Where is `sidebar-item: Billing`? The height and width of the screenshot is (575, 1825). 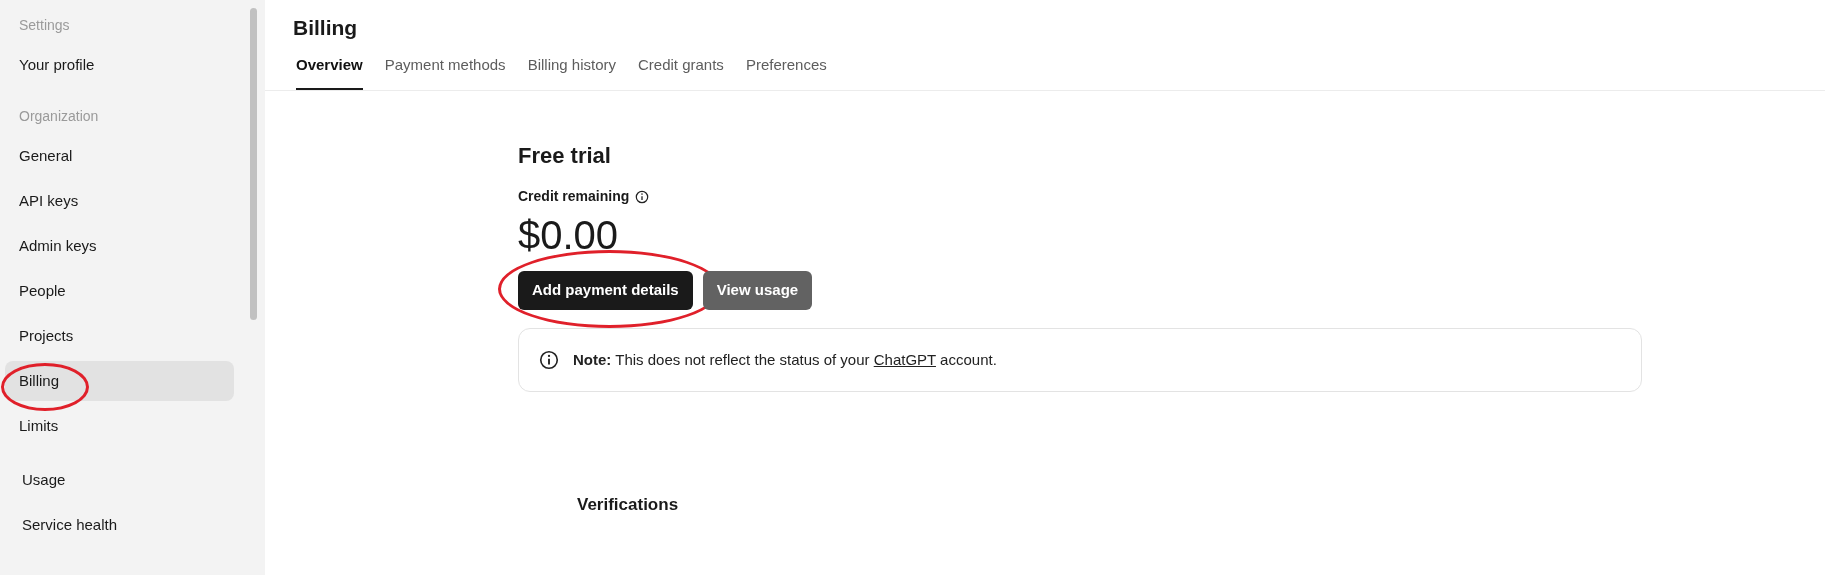
sidebar-item: Billing is located at coordinates (119, 381).